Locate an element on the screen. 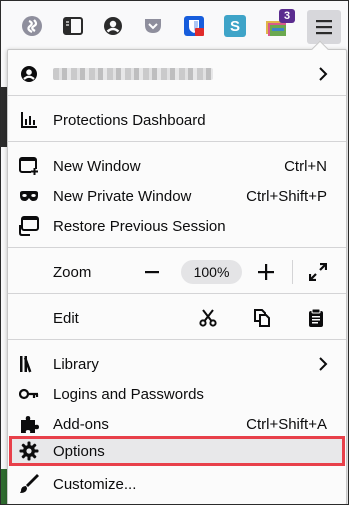 This screenshot has width=349, height=505. sync-icon is located at coordinates (32, 26).